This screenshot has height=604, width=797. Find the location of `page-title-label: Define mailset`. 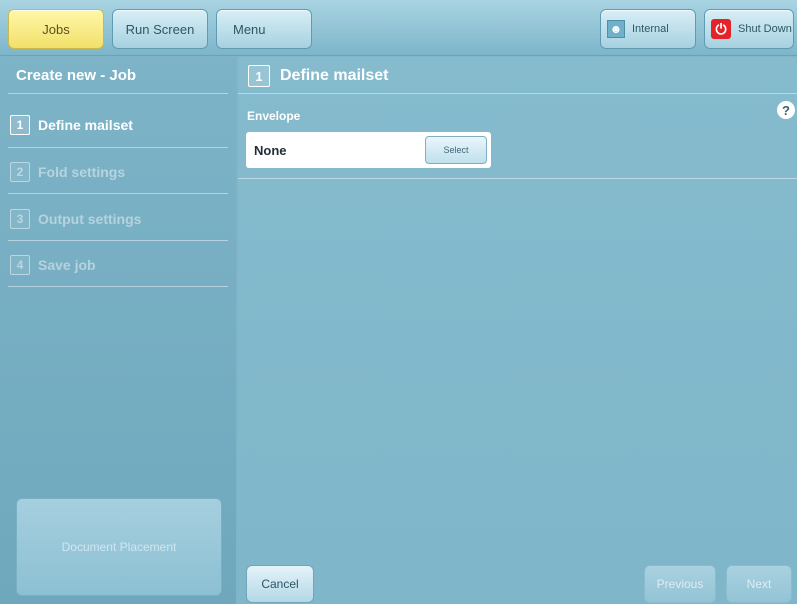

page-title-label: Define mailset is located at coordinates (334, 75).